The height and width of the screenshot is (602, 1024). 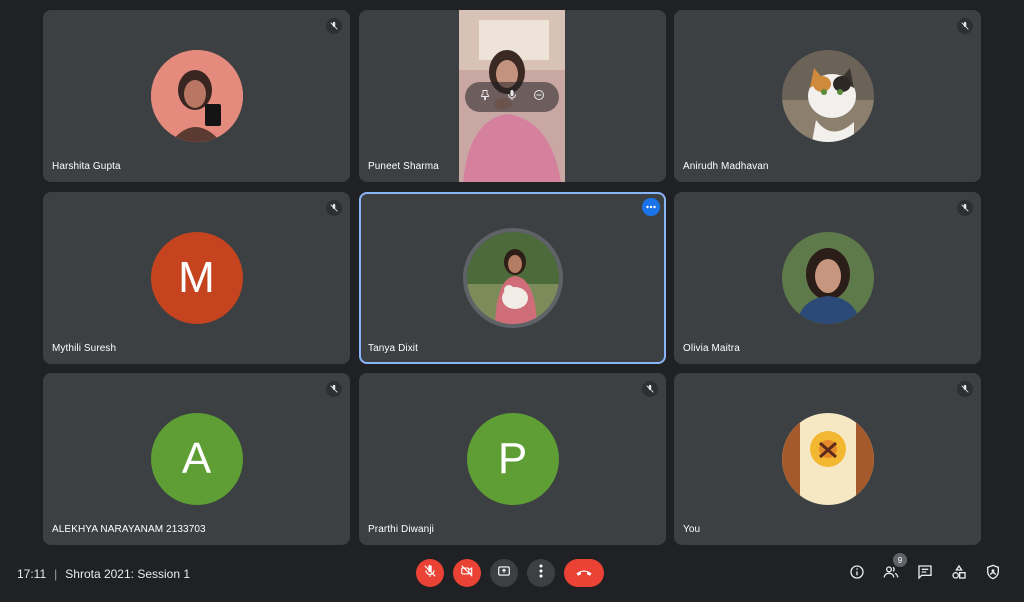 I want to click on participant-name: Anirudh Madhavan, so click(x=726, y=166).